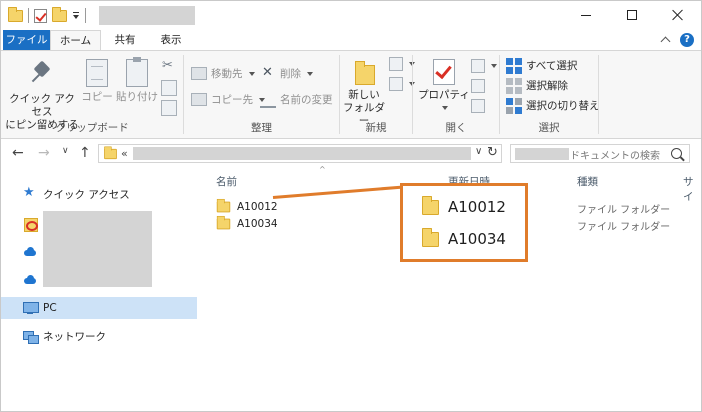 The width and height of the screenshot is (702, 412). I want to click on callout-item: A10012, so click(464, 207).